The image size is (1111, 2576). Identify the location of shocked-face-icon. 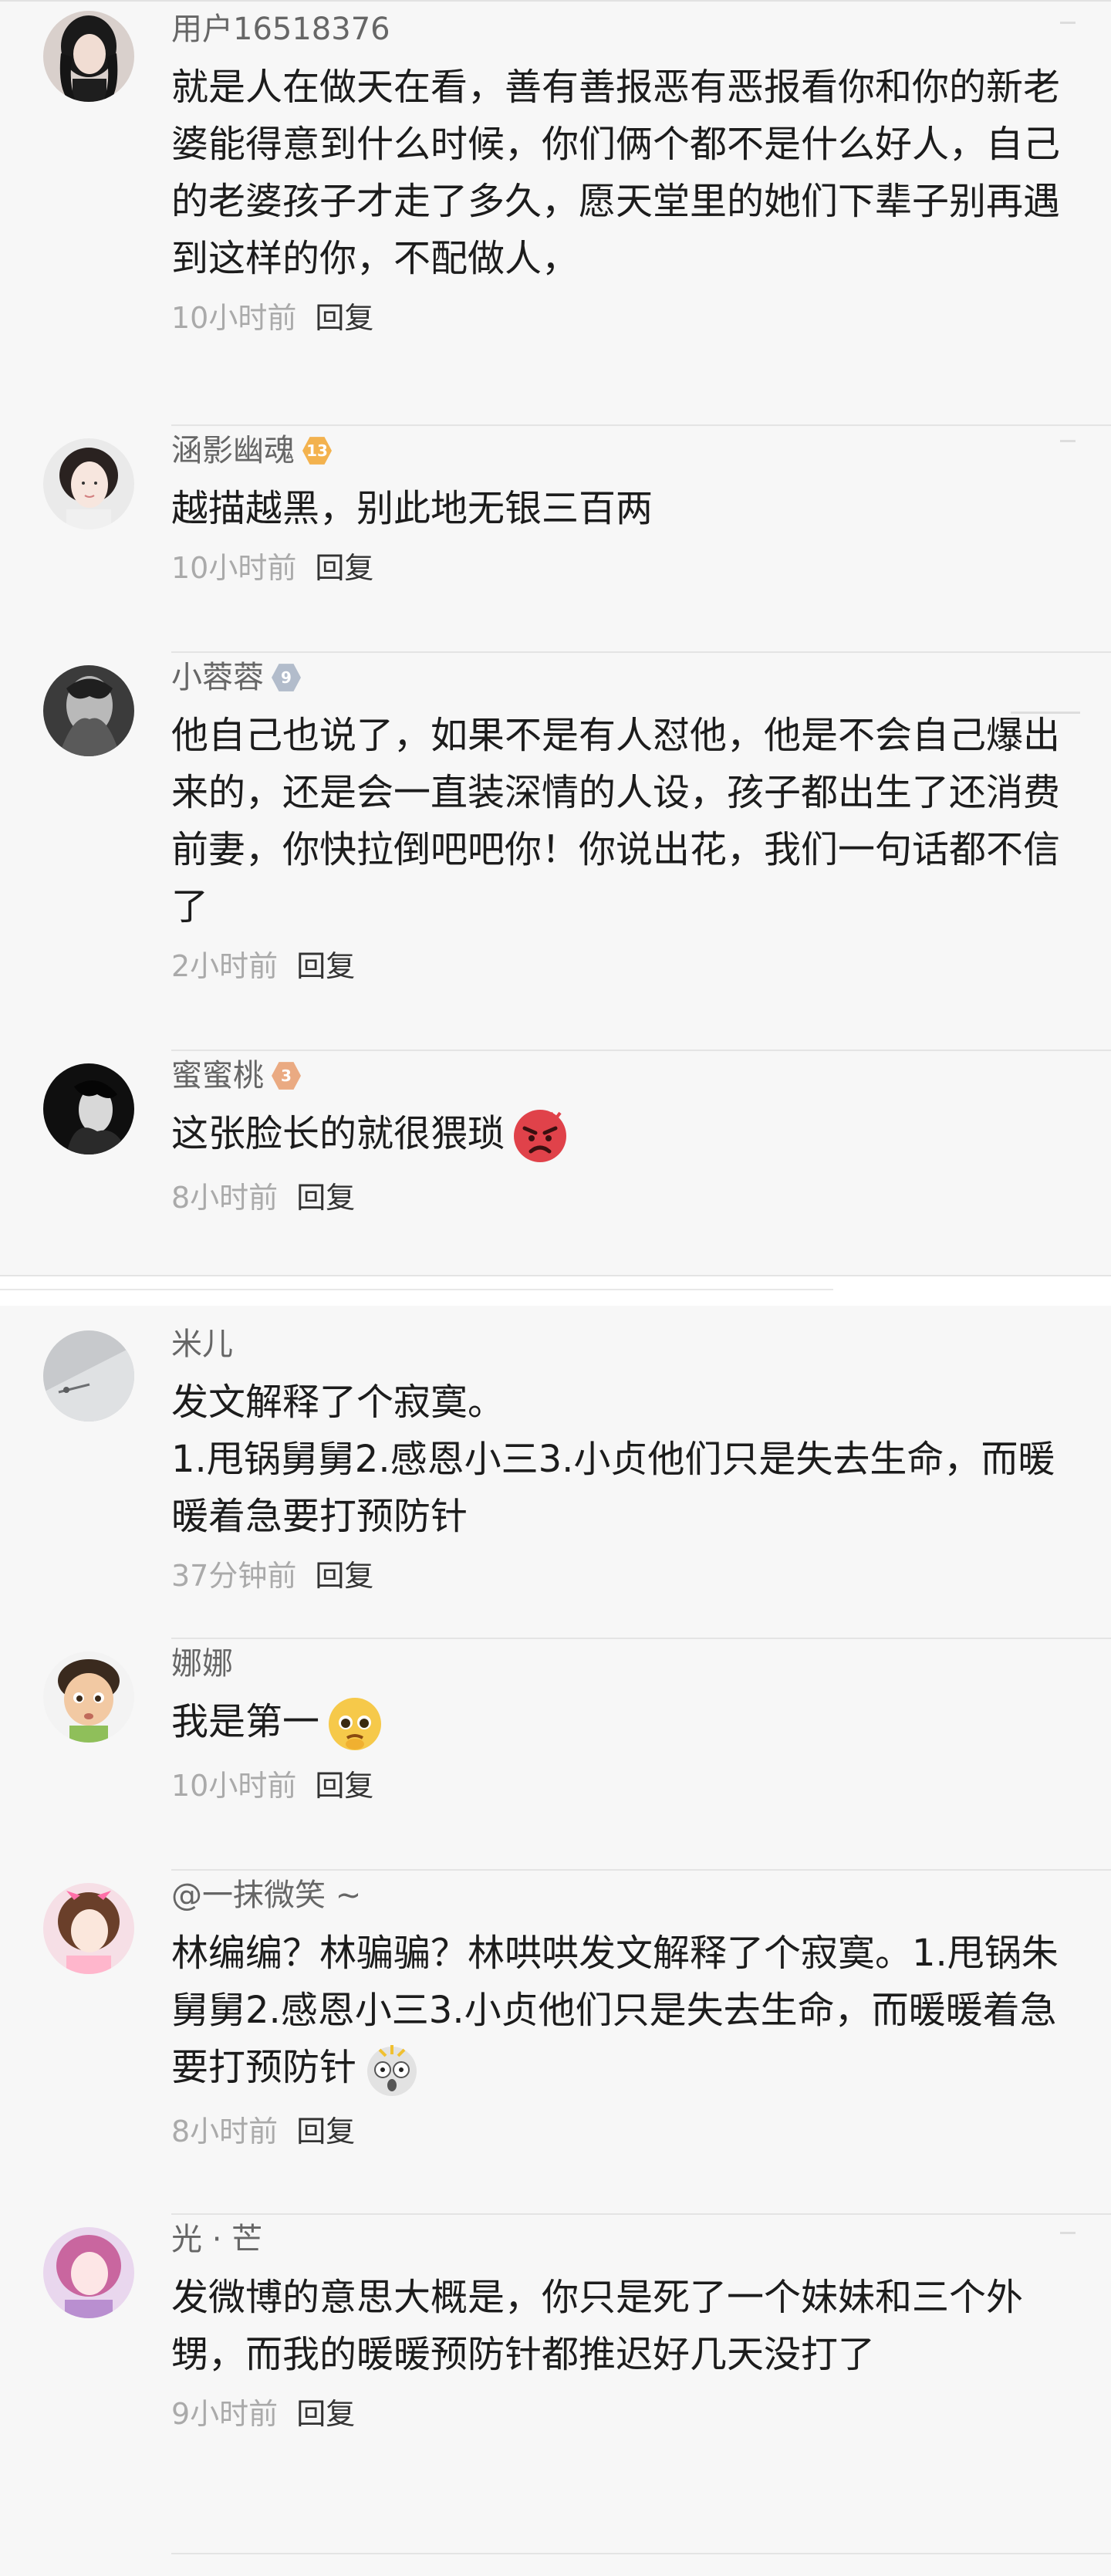
(392, 2070).